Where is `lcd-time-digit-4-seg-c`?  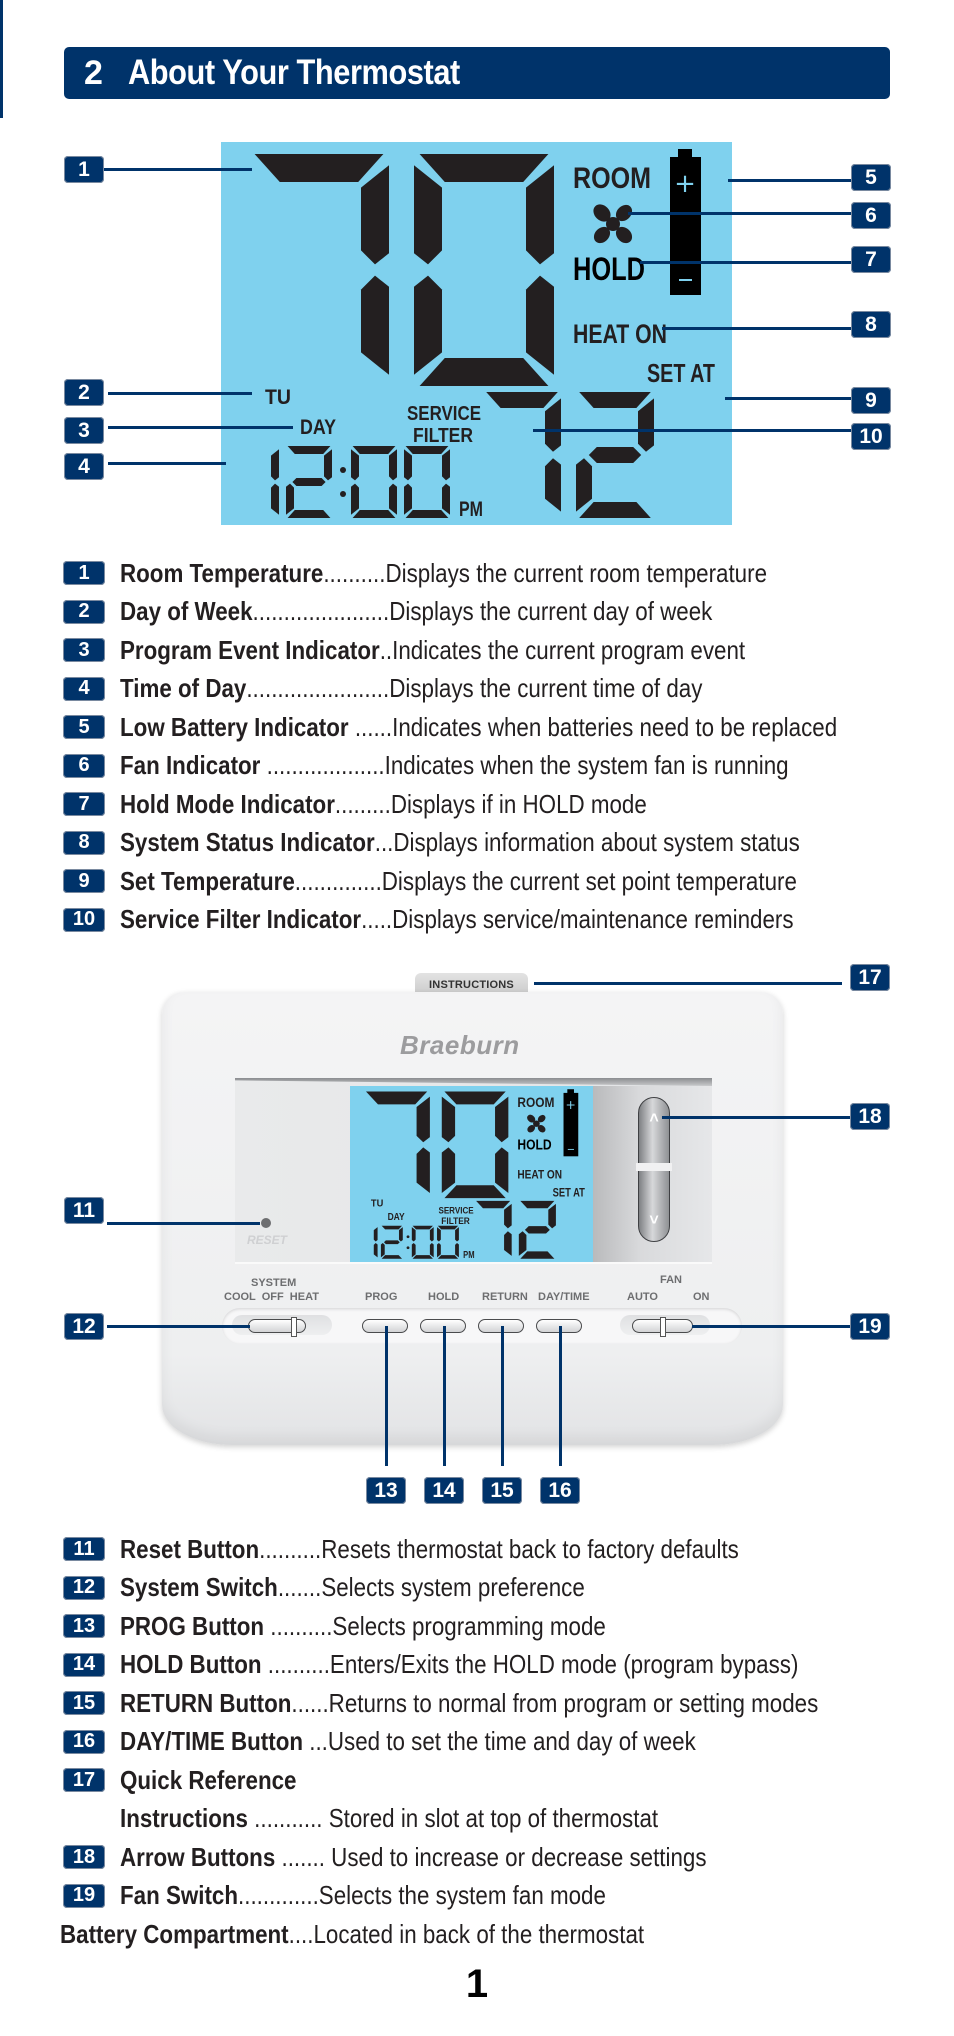
lcd-time-digit-4-seg-c is located at coordinates (446, 499).